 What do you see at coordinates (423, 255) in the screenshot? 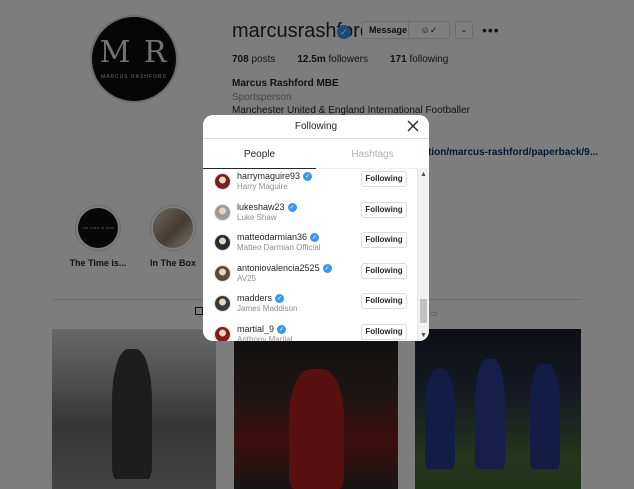
I see `scrollbar: ▲ ▼` at bounding box center [423, 255].